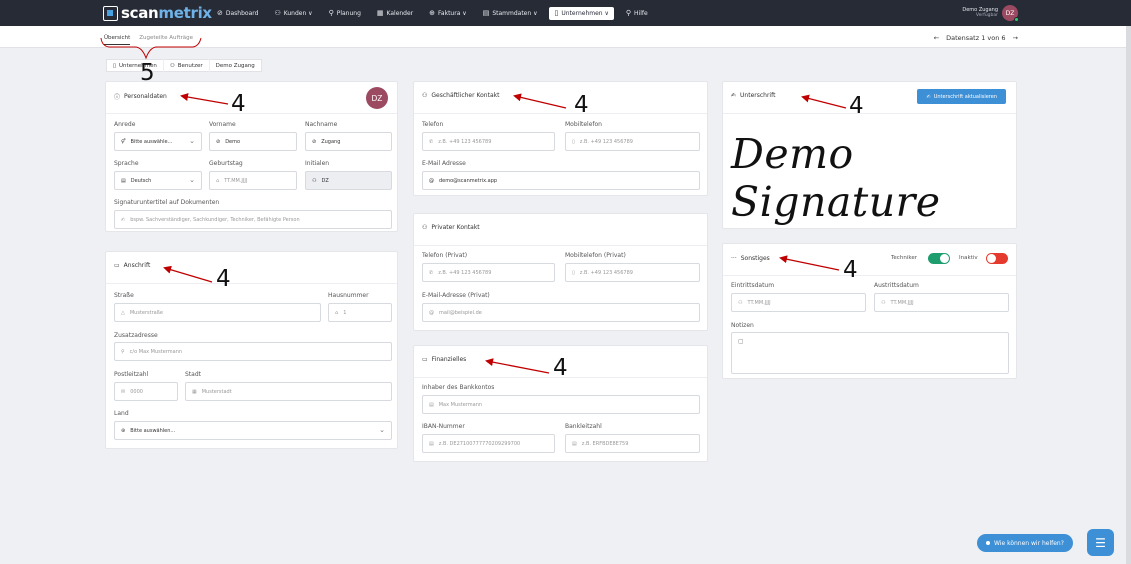 This screenshot has height=564, width=1131. What do you see at coordinates (348, 13) in the screenshot?
I see `nav-label: Planung` at bounding box center [348, 13].